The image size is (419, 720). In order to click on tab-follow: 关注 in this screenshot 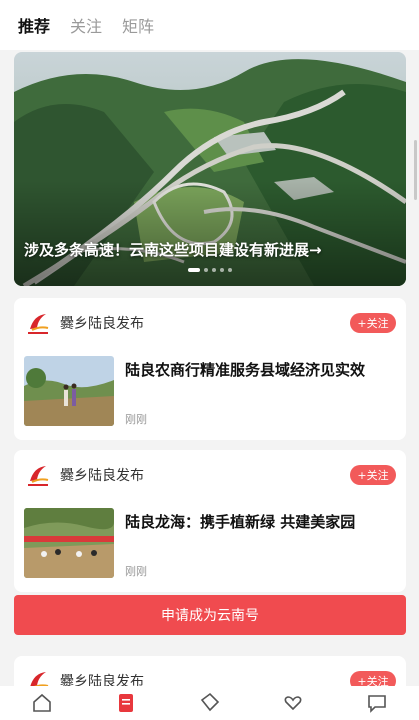, I will do `click(86, 25)`.